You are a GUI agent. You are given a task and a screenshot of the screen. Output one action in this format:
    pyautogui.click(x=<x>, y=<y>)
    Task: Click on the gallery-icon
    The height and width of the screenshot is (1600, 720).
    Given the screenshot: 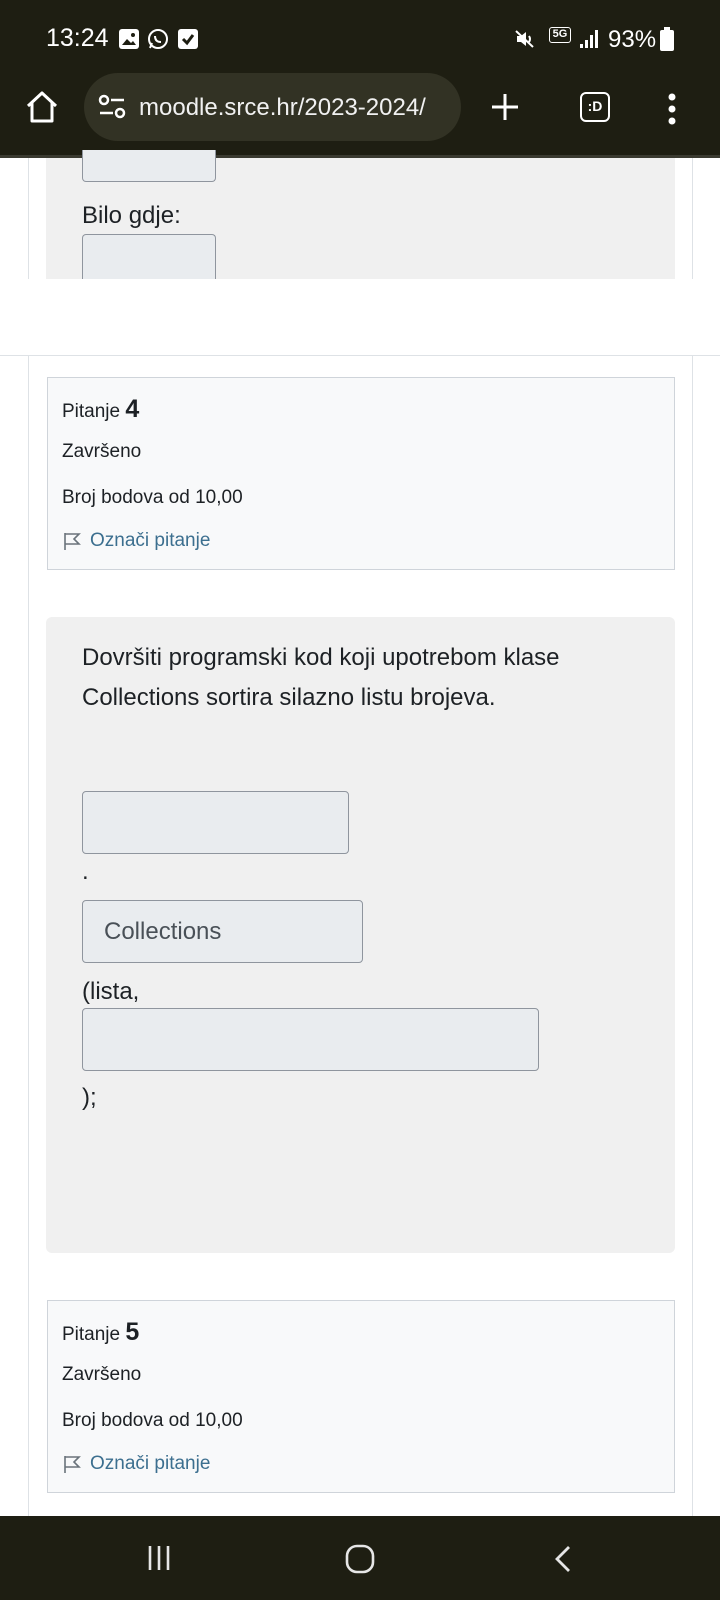 What is the action you would take?
    pyautogui.click(x=129, y=39)
    